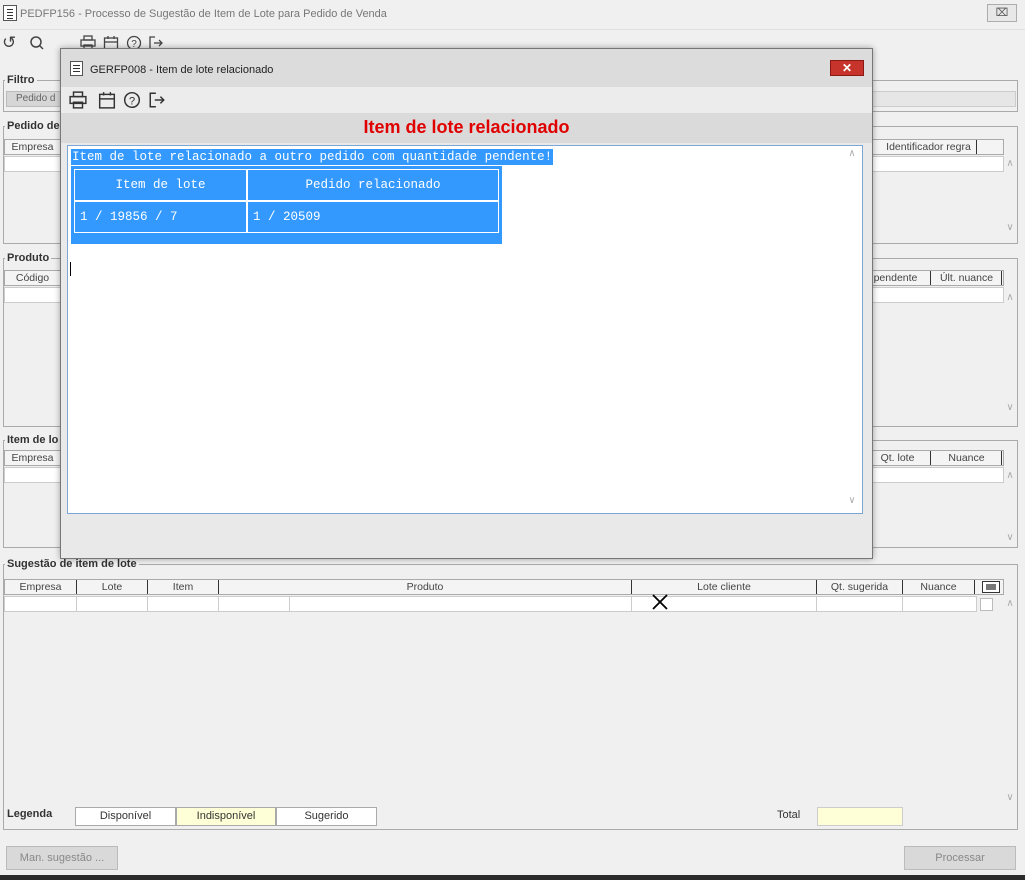  What do you see at coordinates (326, 816) in the screenshot?
I see `legend-sugerido: Sugerido` at bounding box center [326, 816].